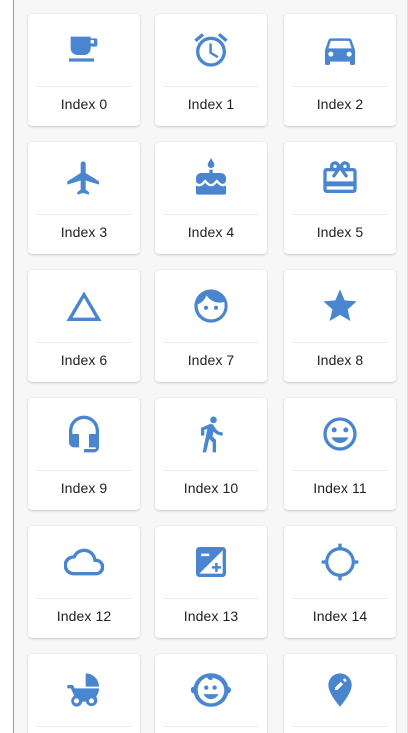  What do you see at coordinates (211, 50) in the screenshot?
I see `alarm-clock-icon` at bounding box center [211, 50].